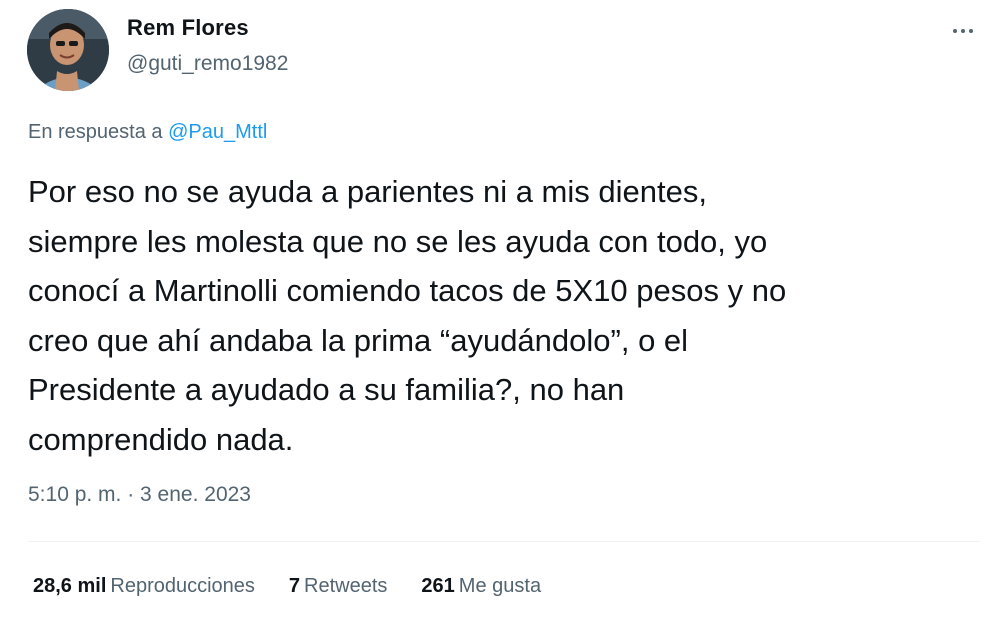 The width and height of the screenshot is (1007, 620). I want to click on reply-prefix: En respuesta a, so click(95, 132).